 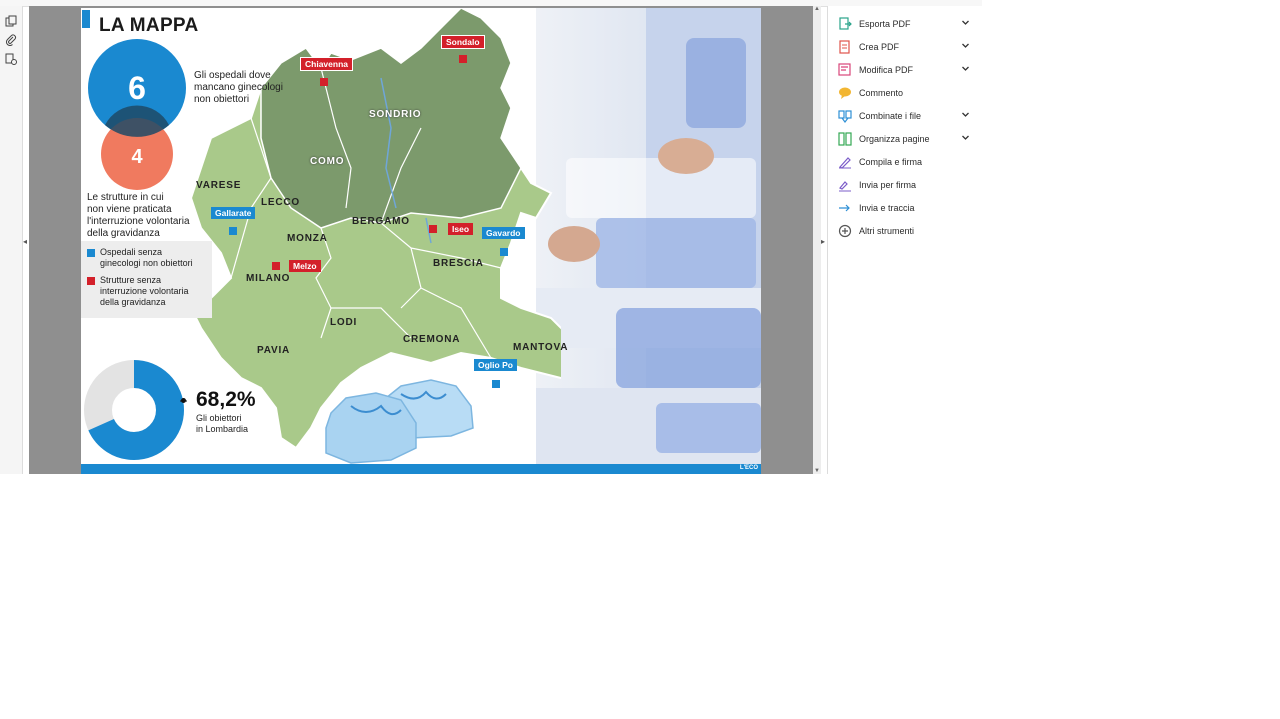 What do you see at coordinates (879, 47) in the screenshot?
I see `tool-label: Crea PDF` at bounding box center [879, 47].